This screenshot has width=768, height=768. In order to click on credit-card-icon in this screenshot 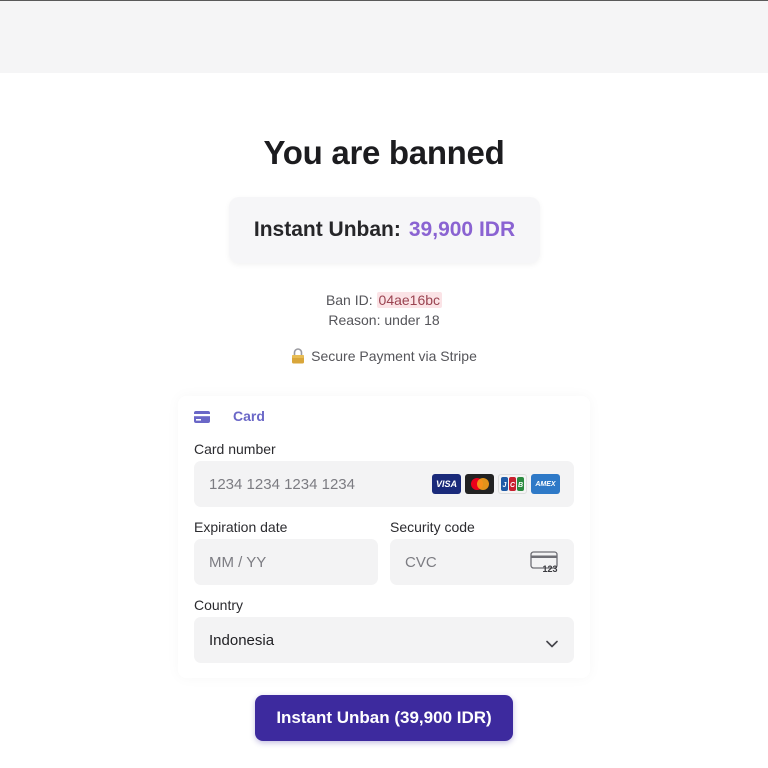, I will do `click(202, 416)`.